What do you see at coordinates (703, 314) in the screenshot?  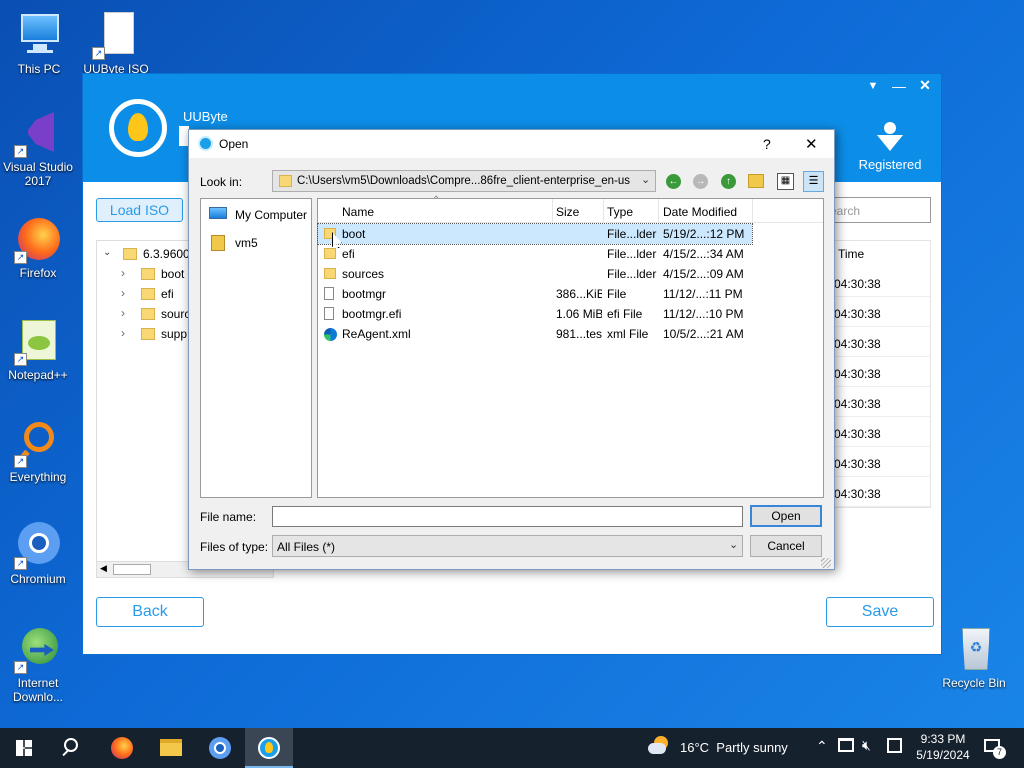 I see `file-date-cell: 11/12/...:10 PM` at bounding box center [703, 314].